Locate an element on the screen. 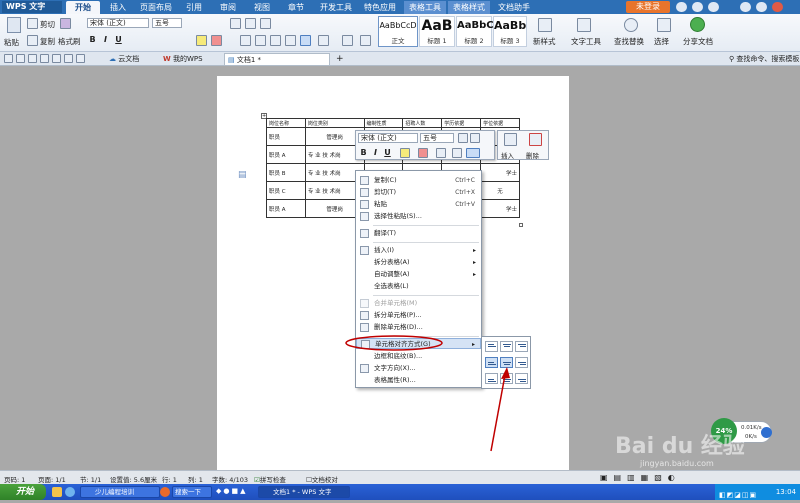 The image size is (800, 503). menu-translate: 翻译(T) is located at coordinates (418, 233).